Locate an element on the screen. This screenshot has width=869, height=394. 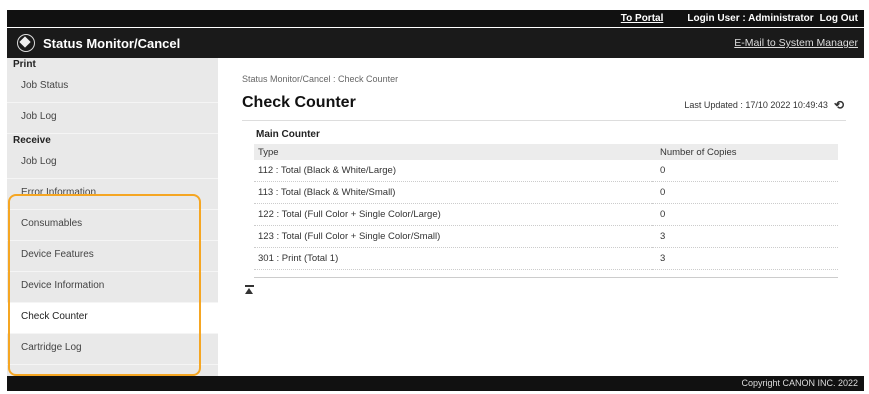
counter-type: 301 : Print (Total 1) is located at coordinates (453, 258).